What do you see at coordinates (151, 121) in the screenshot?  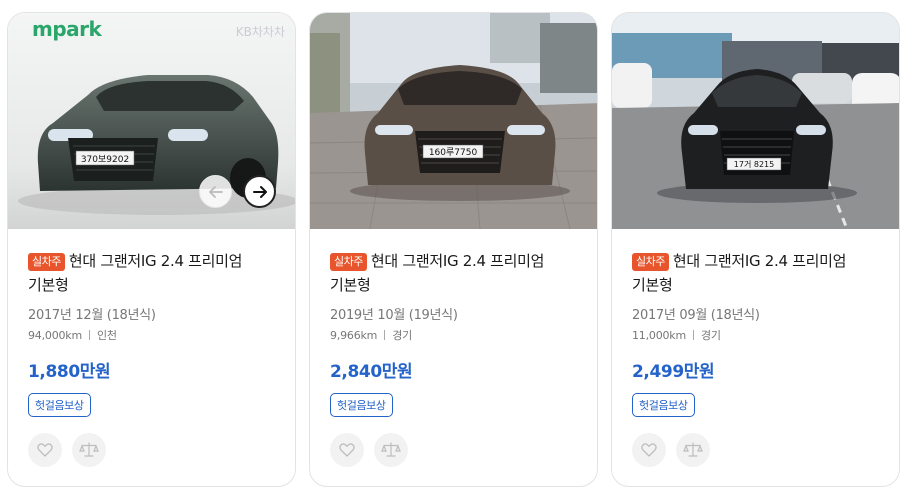 I see `car-photo: 370보9202 mpark KB차차차 Copyright ⓒ 엠파크` at bounding box center [151, 121].